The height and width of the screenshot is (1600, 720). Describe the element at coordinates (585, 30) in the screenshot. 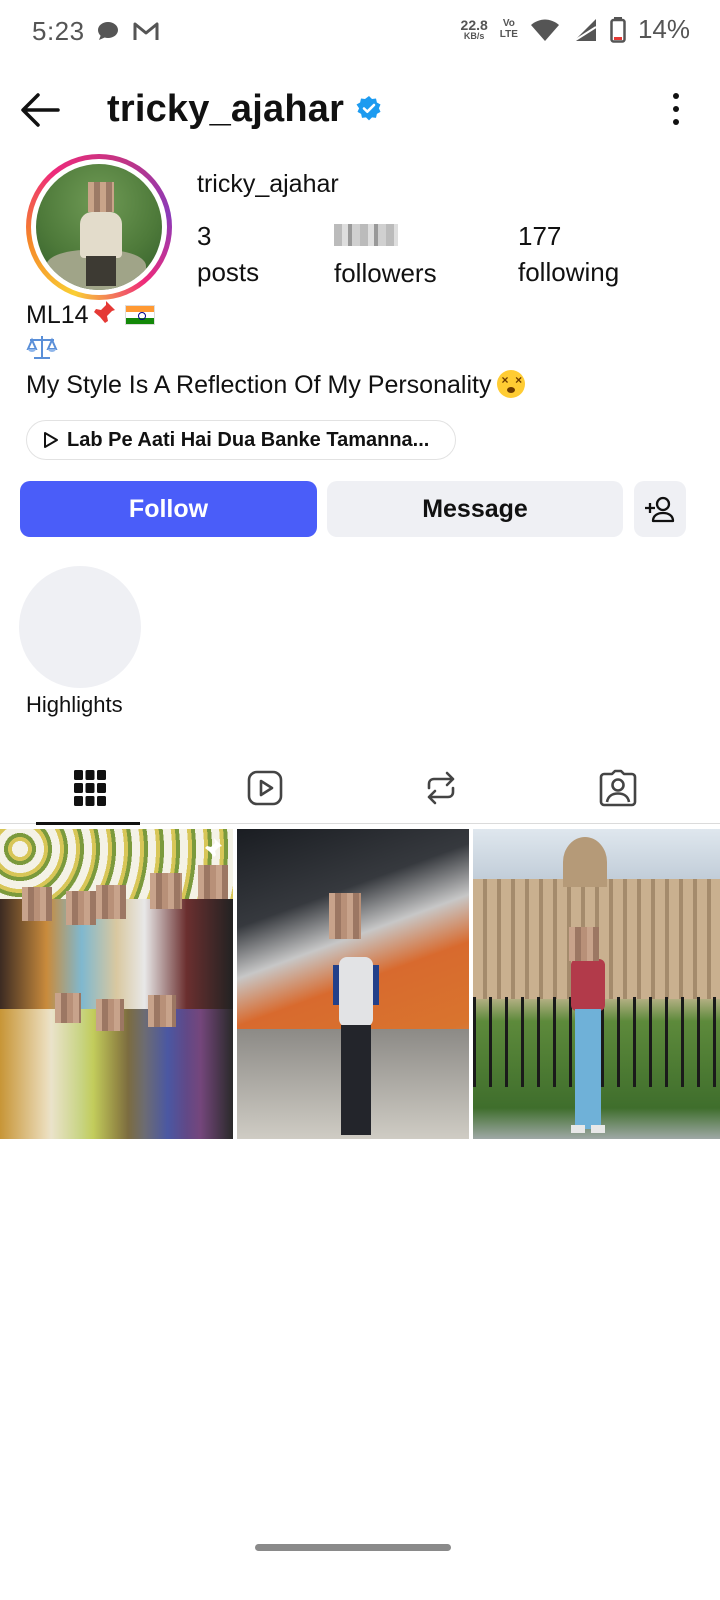

I see `signal-icon` at that location.